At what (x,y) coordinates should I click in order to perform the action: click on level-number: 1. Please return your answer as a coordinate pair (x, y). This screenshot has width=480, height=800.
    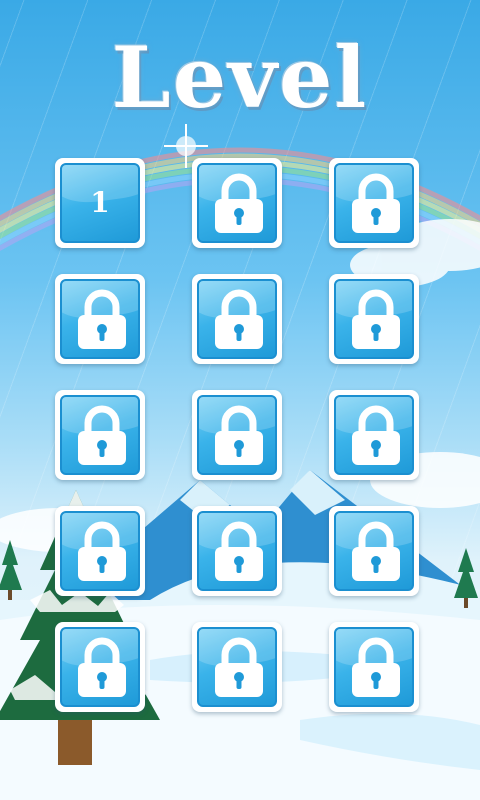
    Looking at the image, I should click on (100, 202).